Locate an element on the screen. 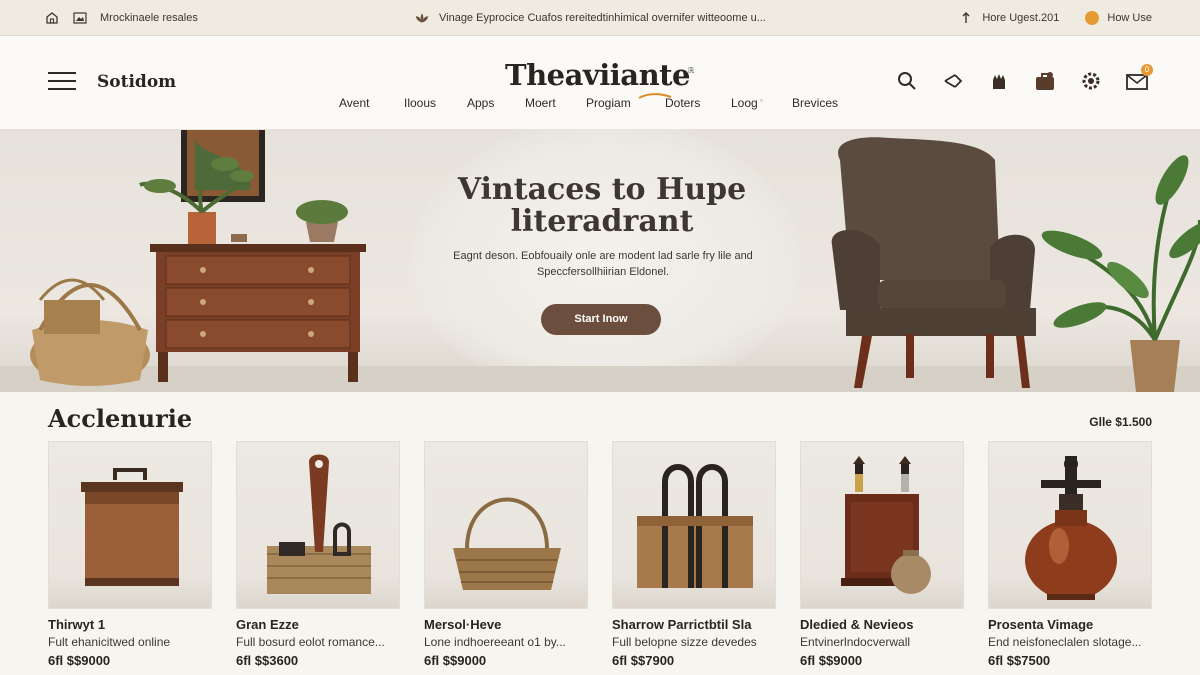 The image size is (1200, 675). search-icon is located at coordinates (907, 81).